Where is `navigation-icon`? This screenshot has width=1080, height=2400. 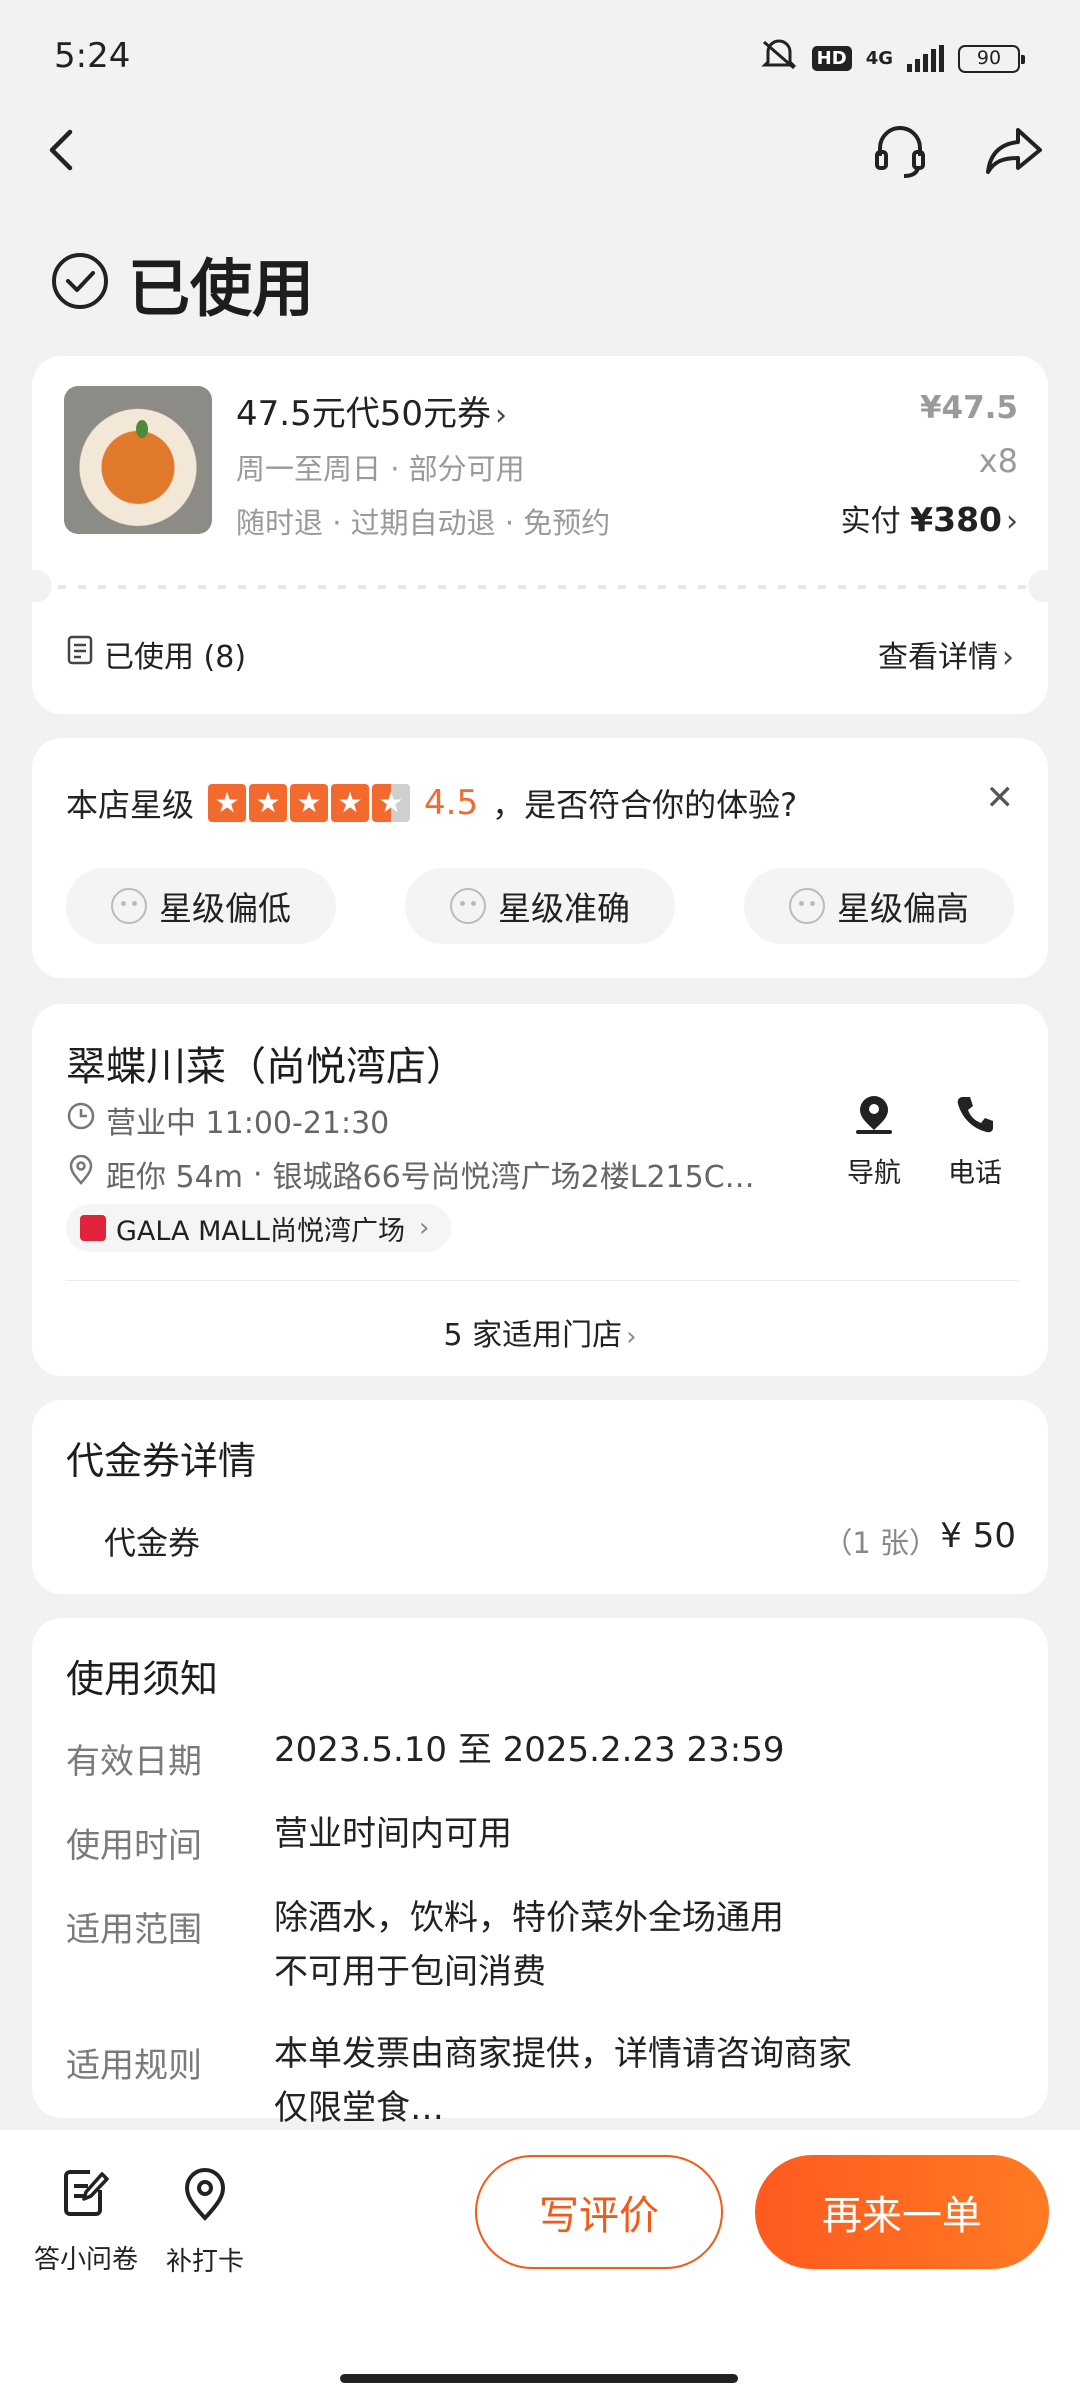
navigation-icon is located at coordinates (874, 1117).